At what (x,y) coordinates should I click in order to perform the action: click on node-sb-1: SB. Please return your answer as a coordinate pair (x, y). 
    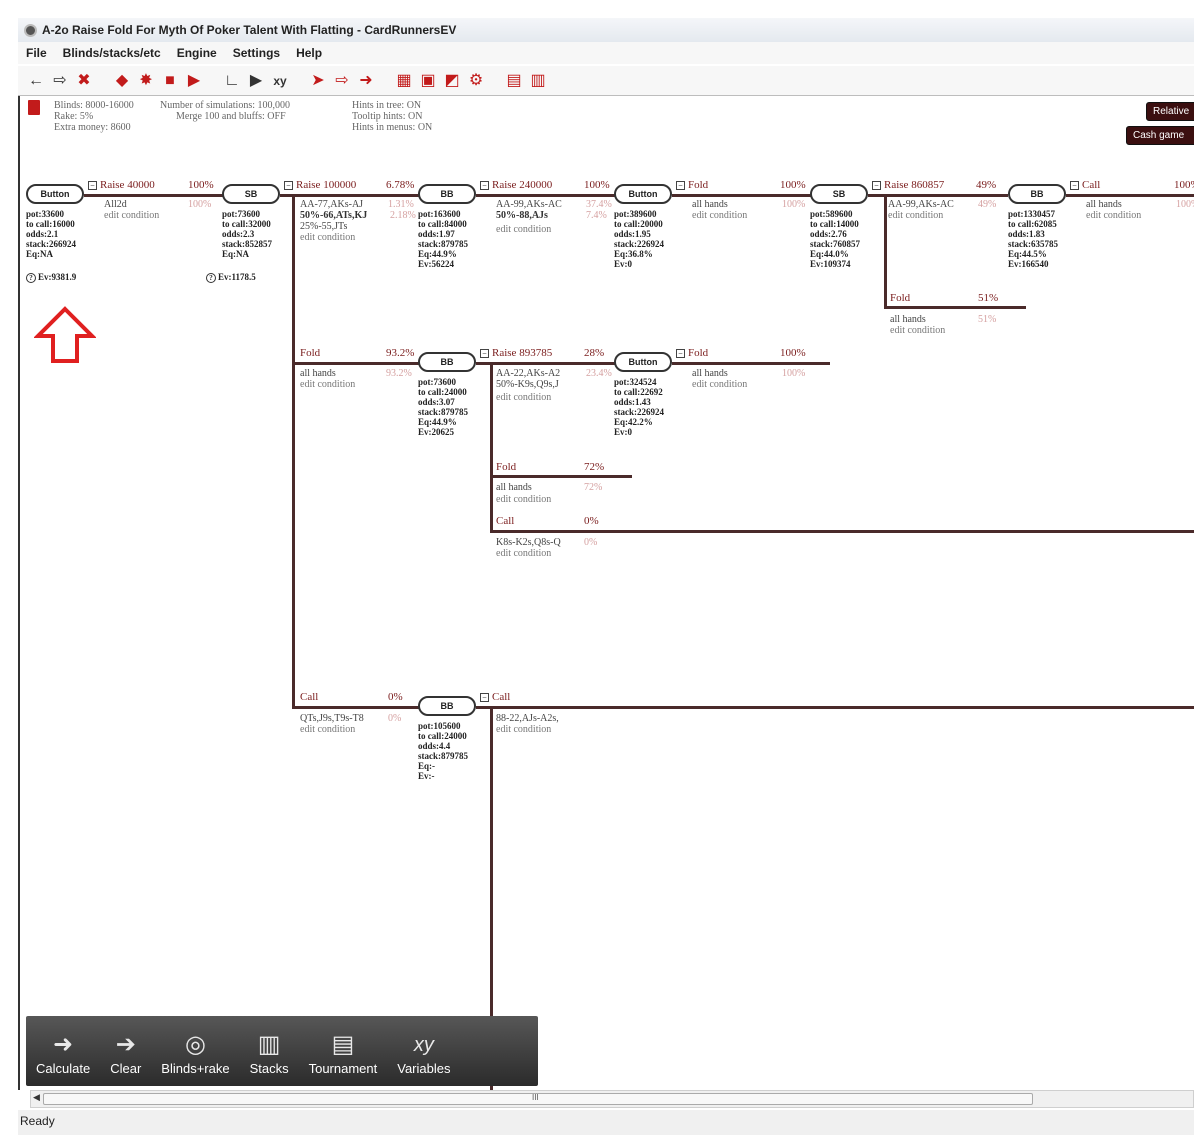
    Looking at the image, I should click on (251, 194).